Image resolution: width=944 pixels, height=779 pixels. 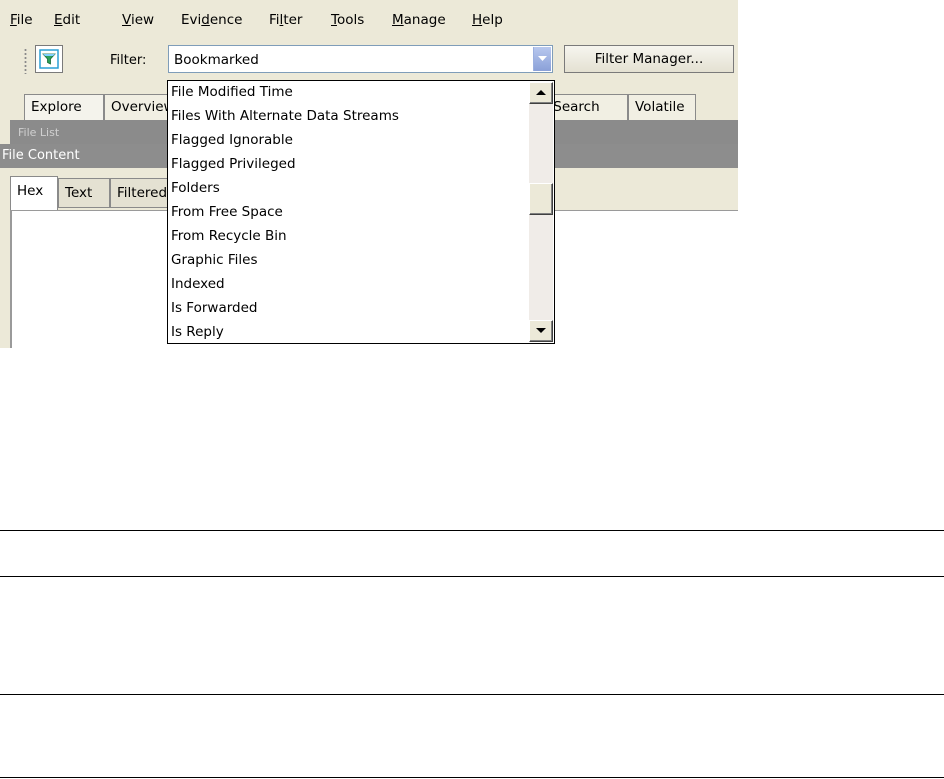 What do you see at coordinates (64, 107) in the screenshot?
I see `tab-explore: Explore` at bounding box center [64, 107].